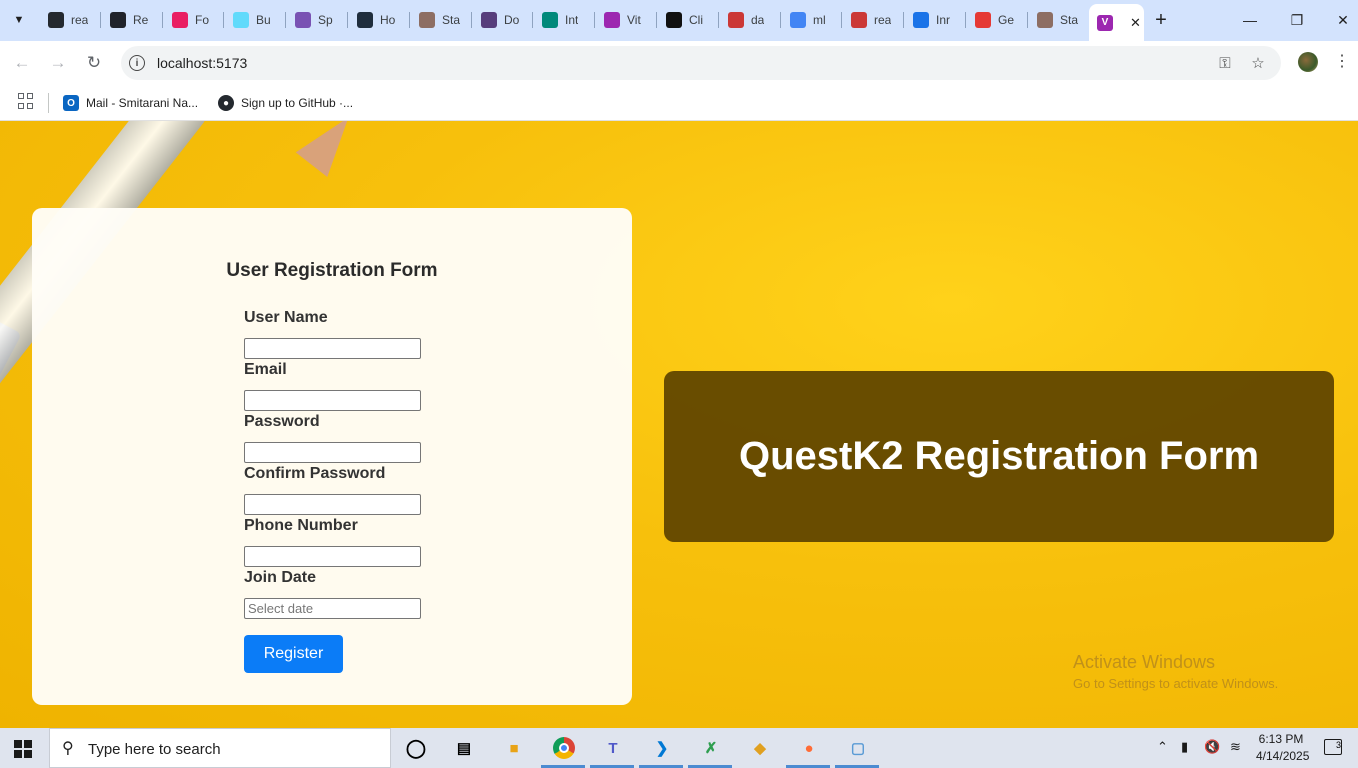  What do you see at coordinates (317, 20) in the screenshot?
I see `tab: Sp` at bounding box center [317, 20].